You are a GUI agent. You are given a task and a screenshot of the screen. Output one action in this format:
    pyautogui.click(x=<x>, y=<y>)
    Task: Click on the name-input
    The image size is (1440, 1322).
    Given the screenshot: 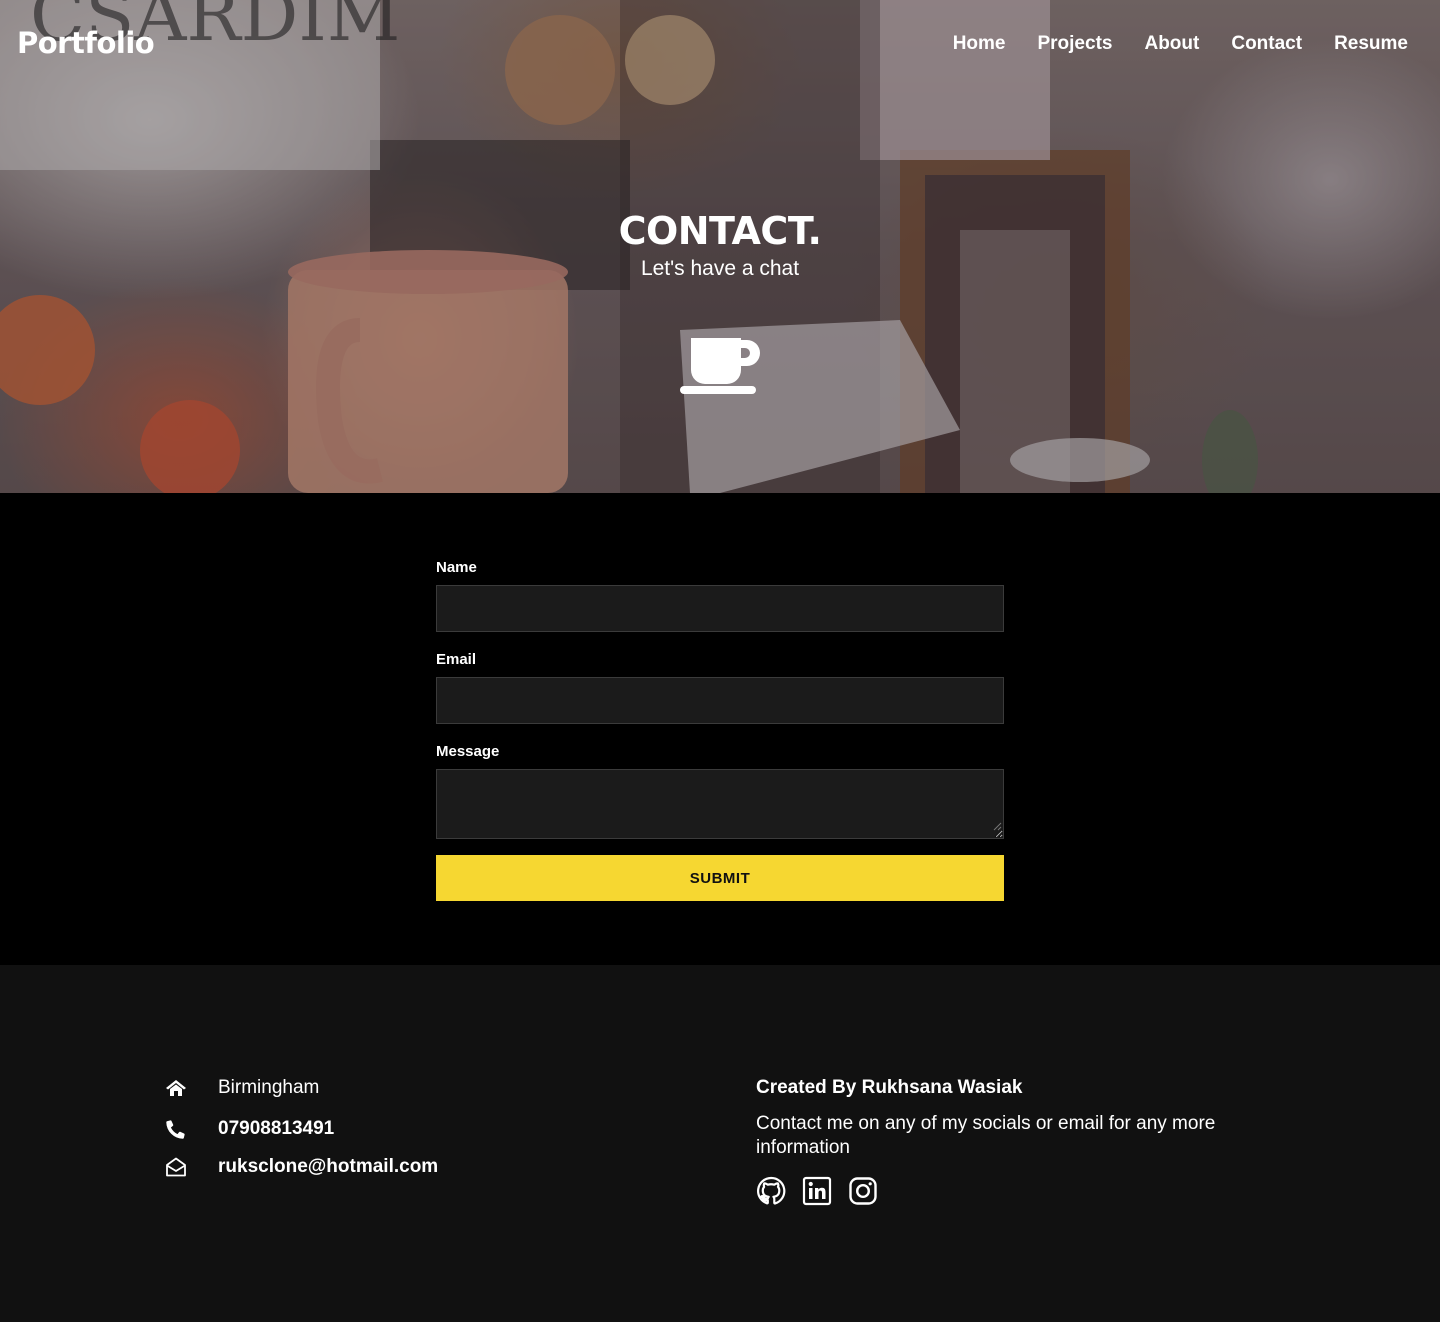 What is the action you would take?
    pyautogui.click(x=720, y=608)
    